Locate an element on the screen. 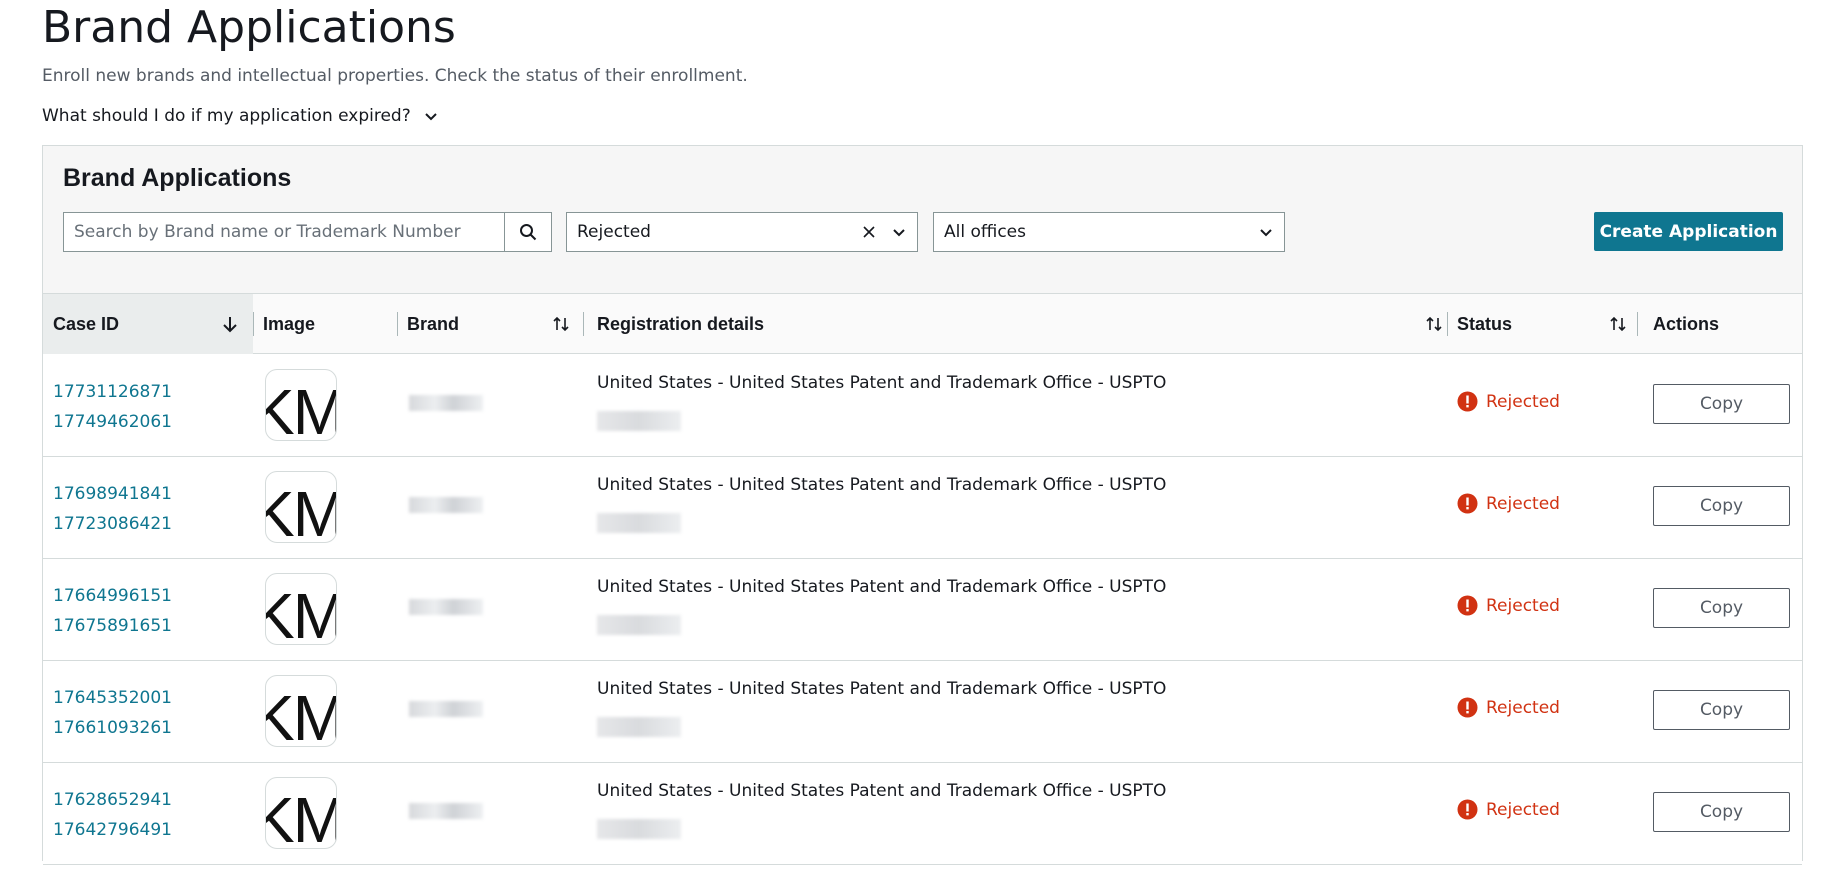  column-header-brand: Brand is located at coordinates (495, 324).